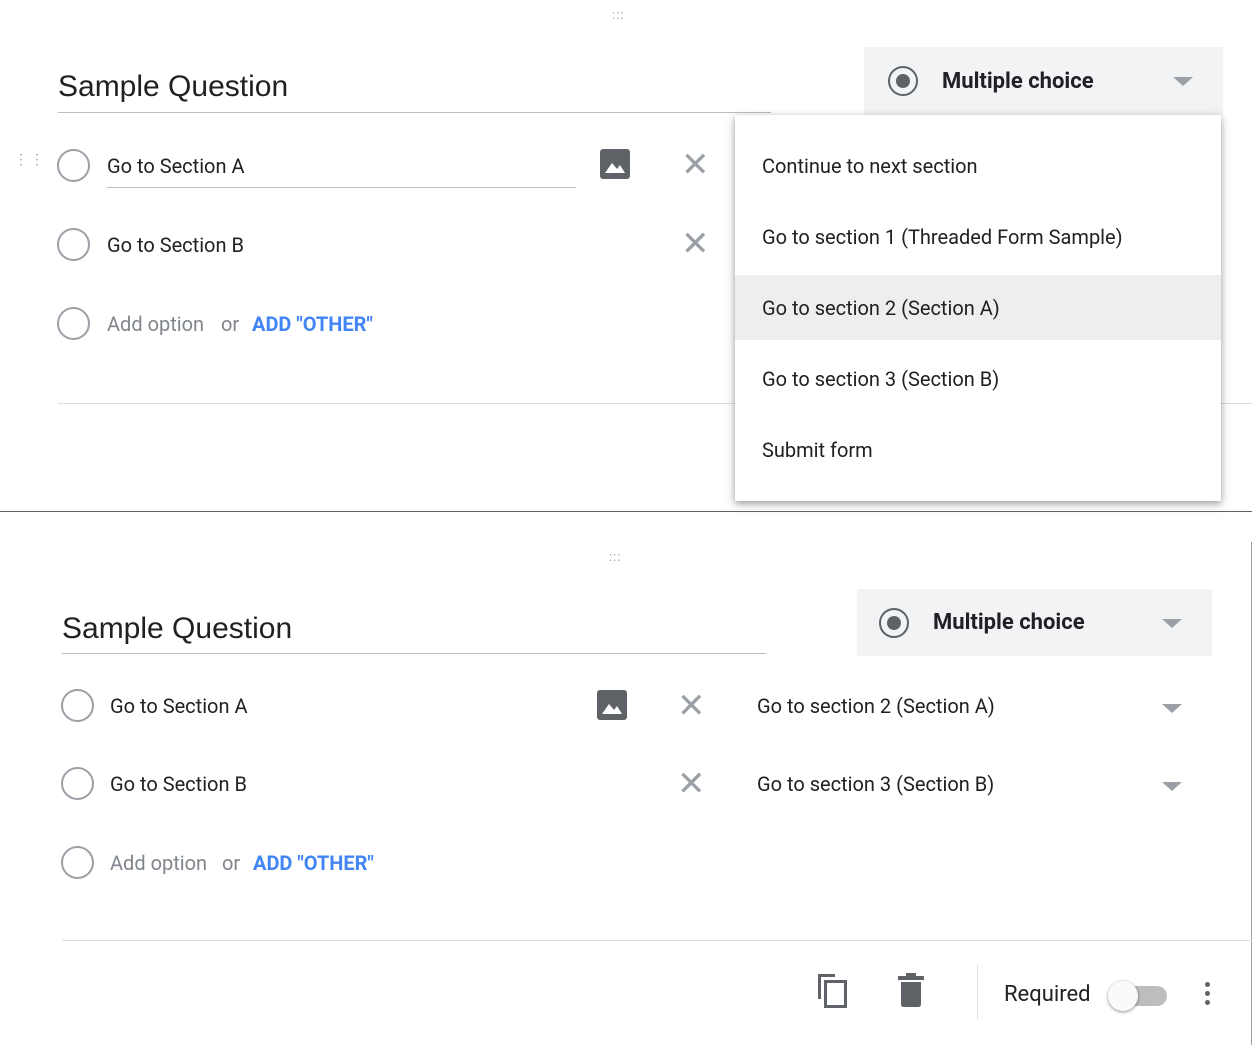 The width and height of the screenshot is (1252, 1045). What do you see at coordinates (657, 940) in the screenshot?
I see `footer-divider` at bounding box center [657, 940].